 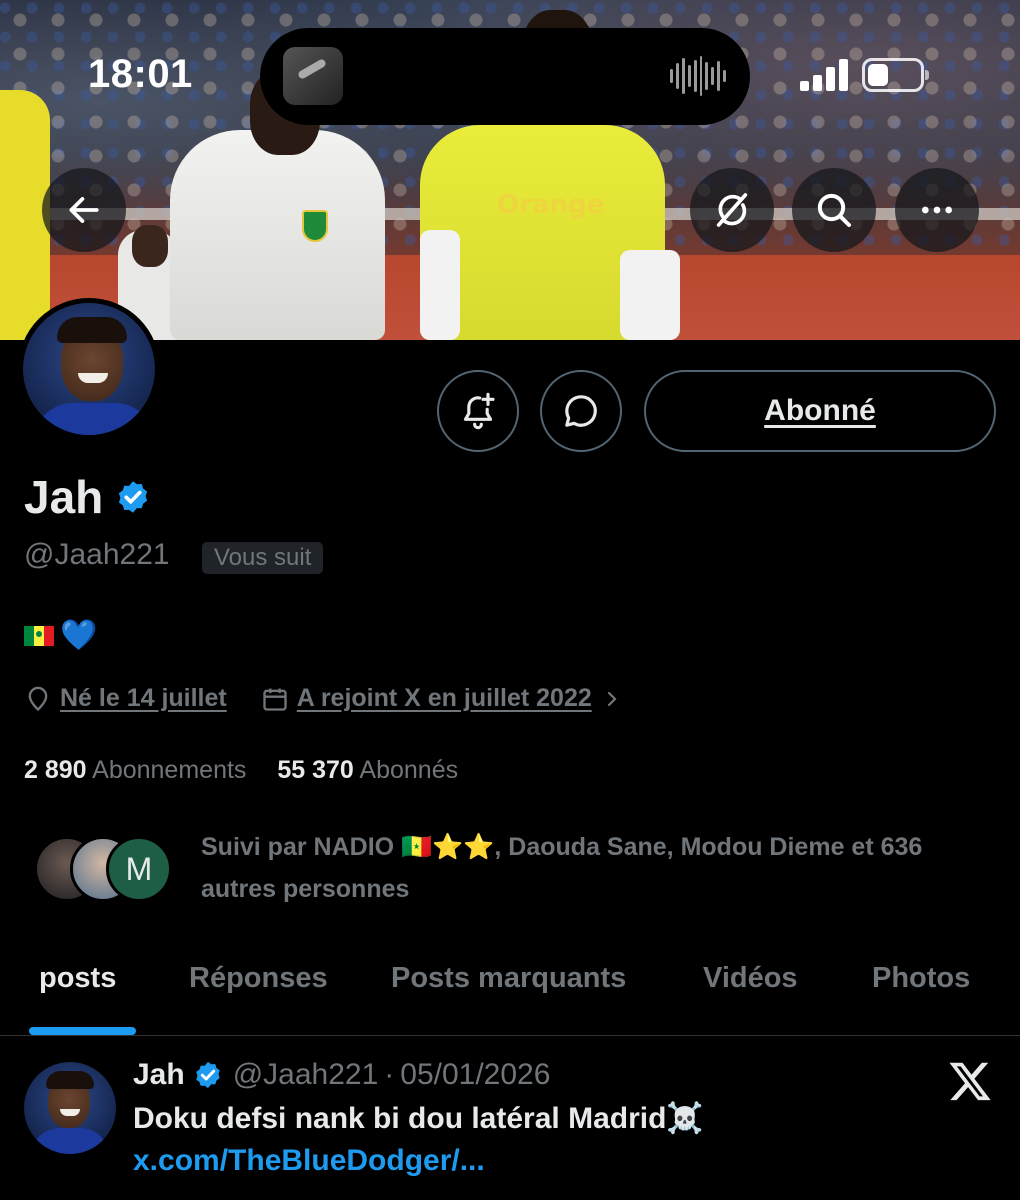 I want to click on post-author-avatar, so click(x=70, y=1108).